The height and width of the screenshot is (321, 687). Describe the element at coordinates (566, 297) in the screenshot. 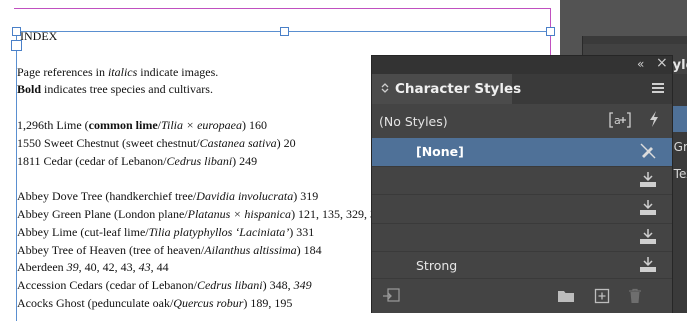

I see `new-group-folder-icon` at that location.